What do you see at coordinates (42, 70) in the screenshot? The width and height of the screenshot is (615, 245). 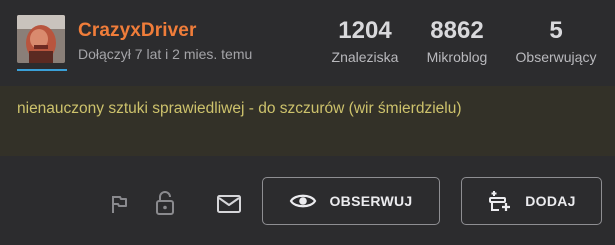 I see `avatar-status-bar` at bounding box center [42, 70].